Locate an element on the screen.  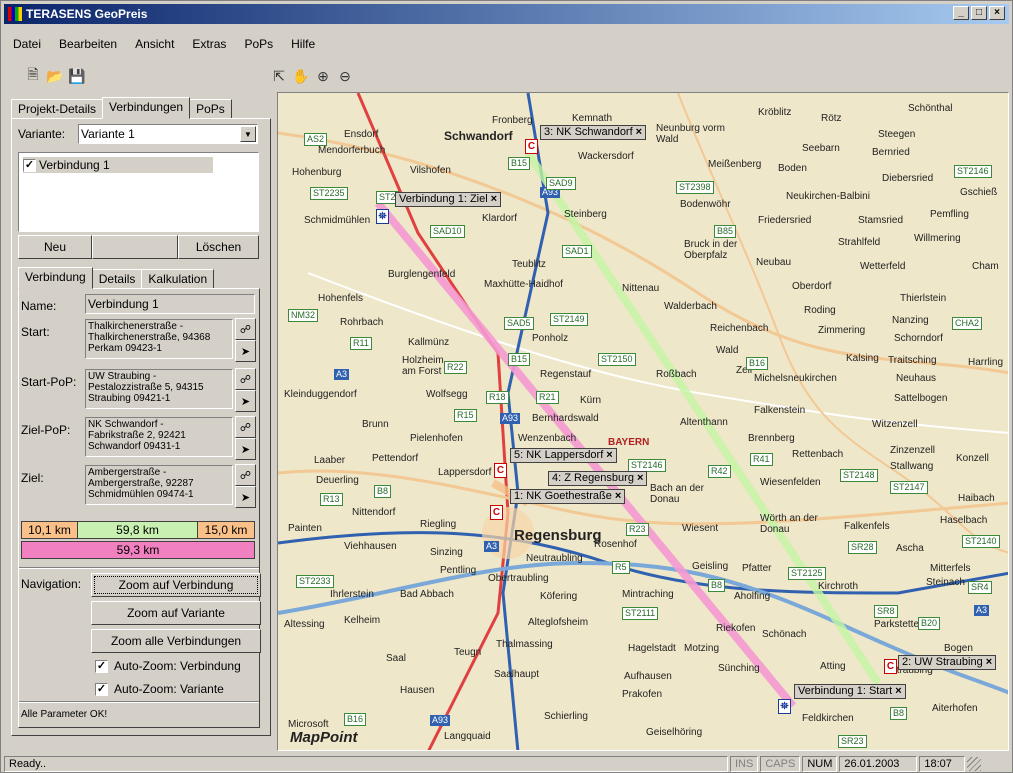
marker-label-ziel: Verbindung 1: Ziel × is located at coordinates (448, 199).